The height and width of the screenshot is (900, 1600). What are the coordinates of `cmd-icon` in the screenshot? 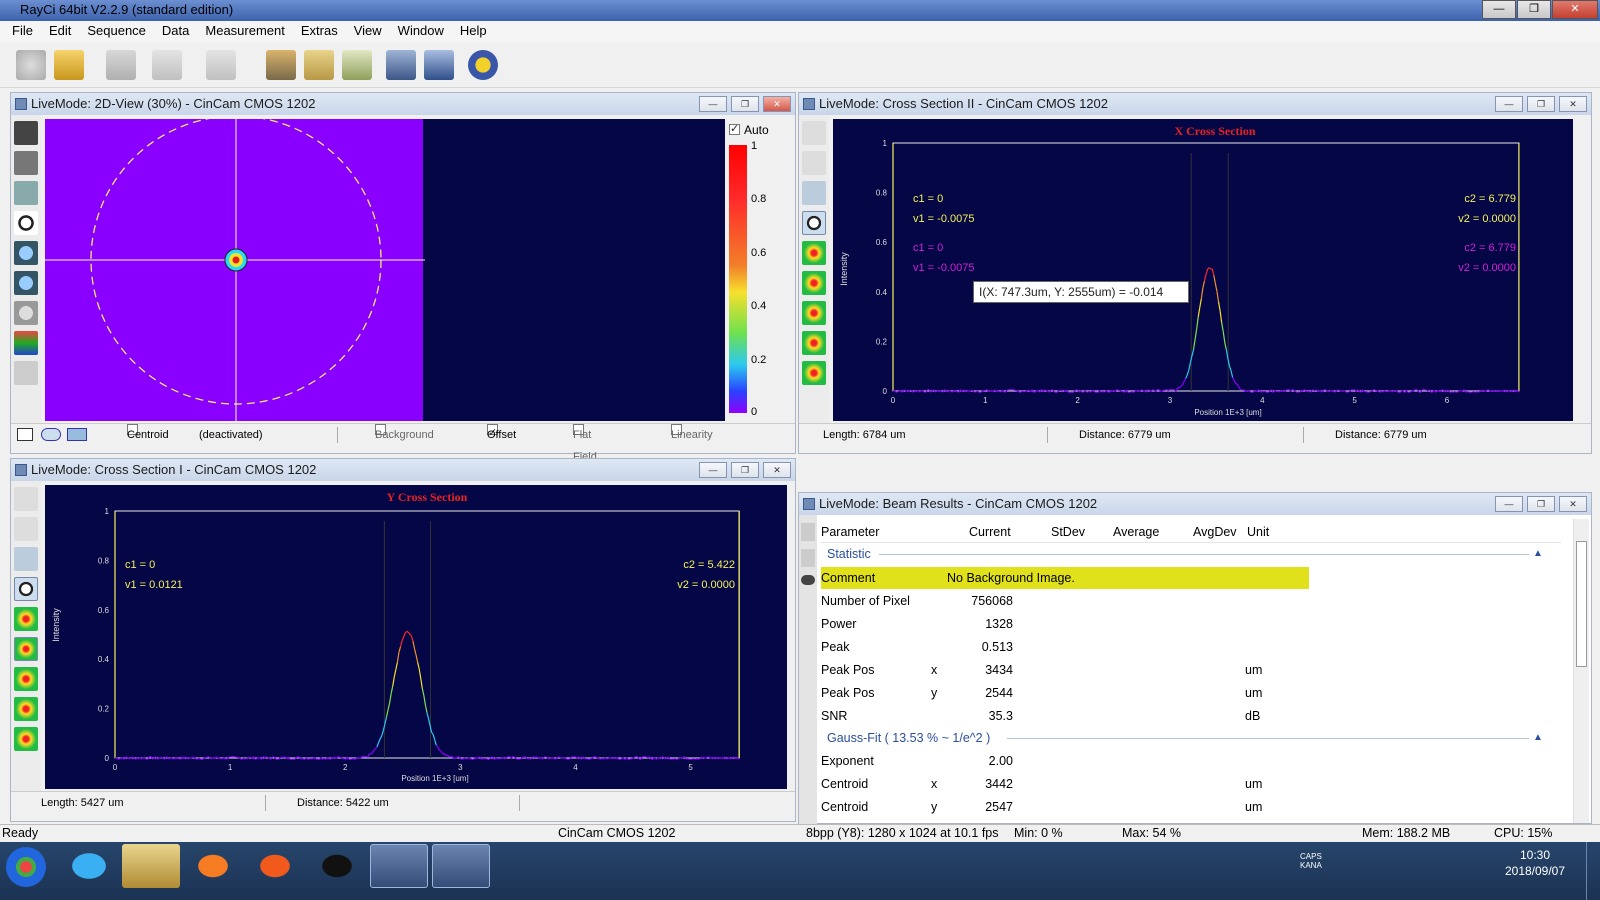 It's located at (337, 866).